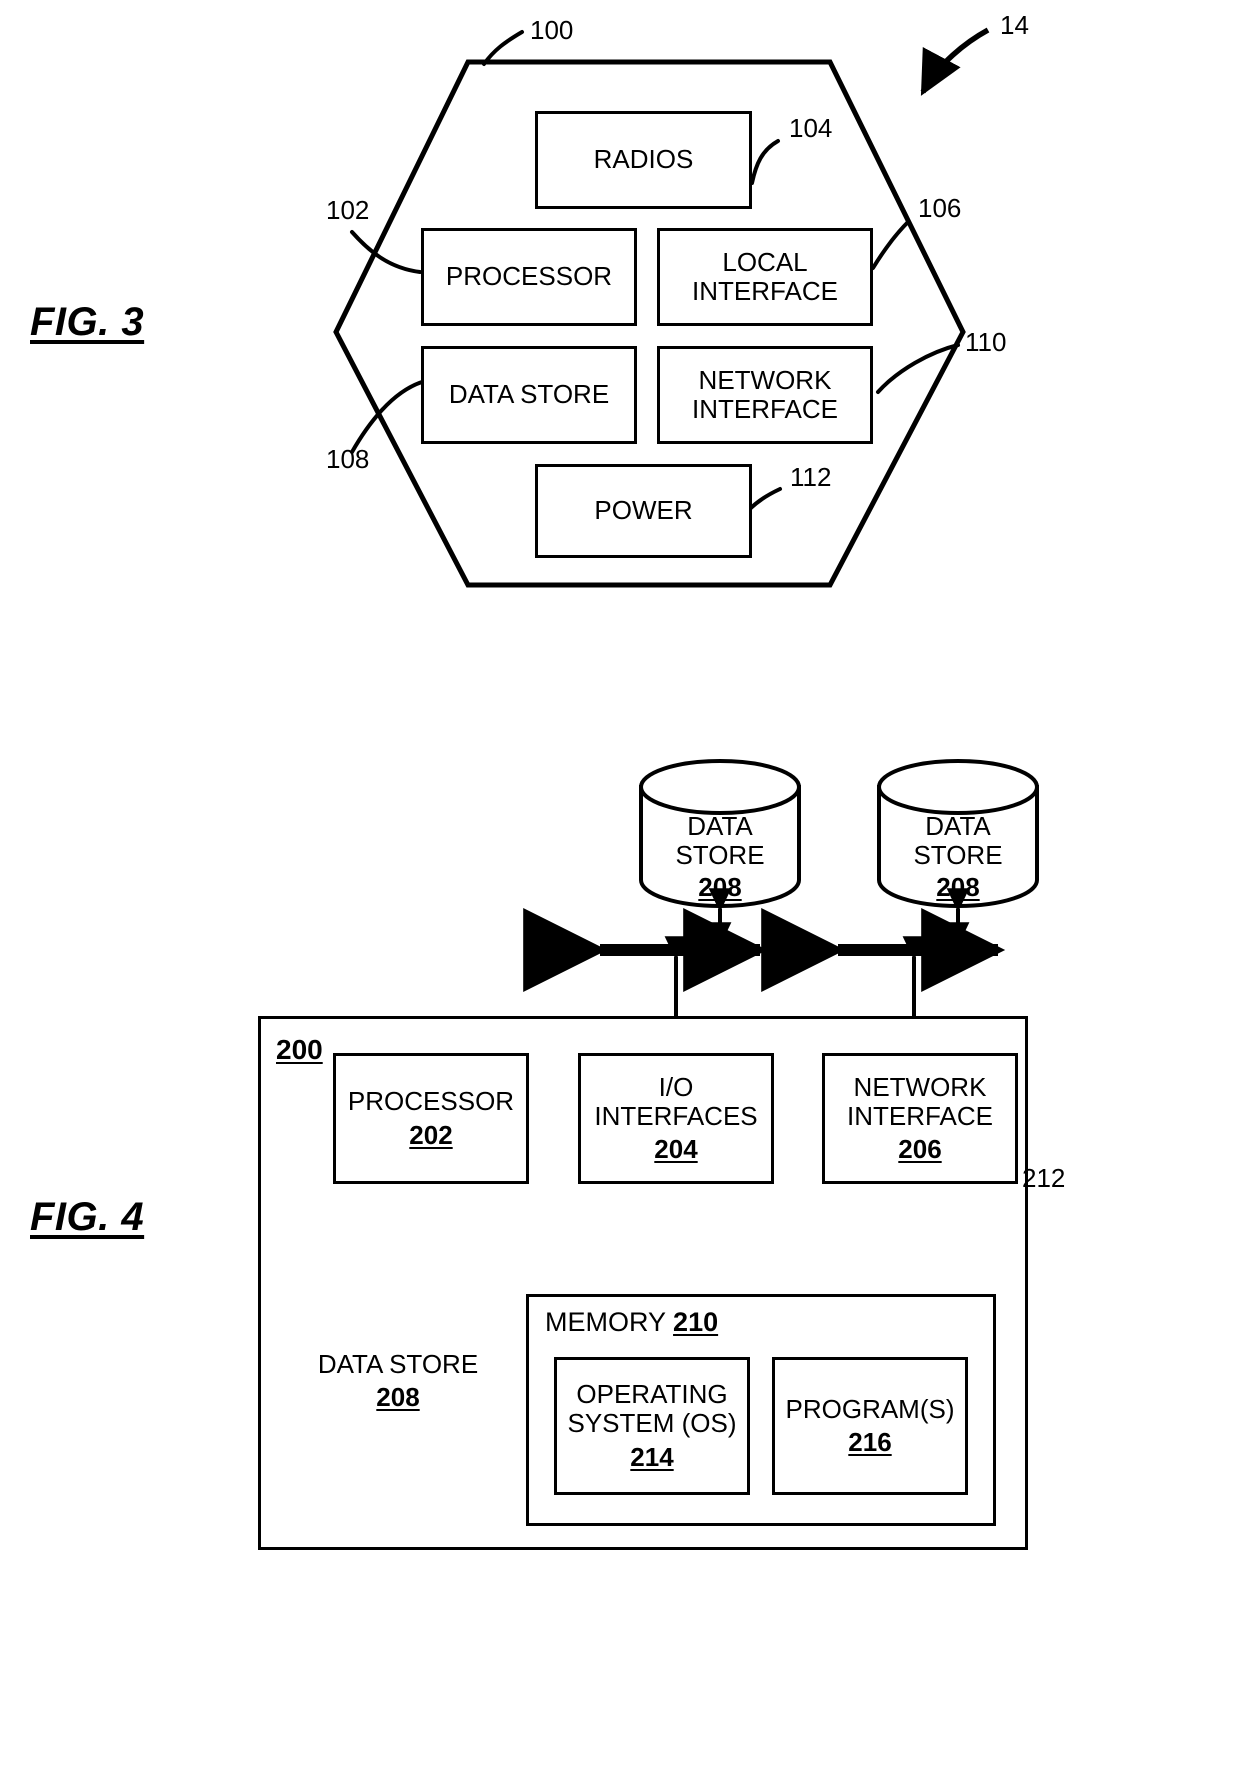 This screenshot has height=1770, width=1240. Describe the element at coordinates (958, 840) in the screenshot. I see `external-data-store-2-label: DATA STORE` at that location.